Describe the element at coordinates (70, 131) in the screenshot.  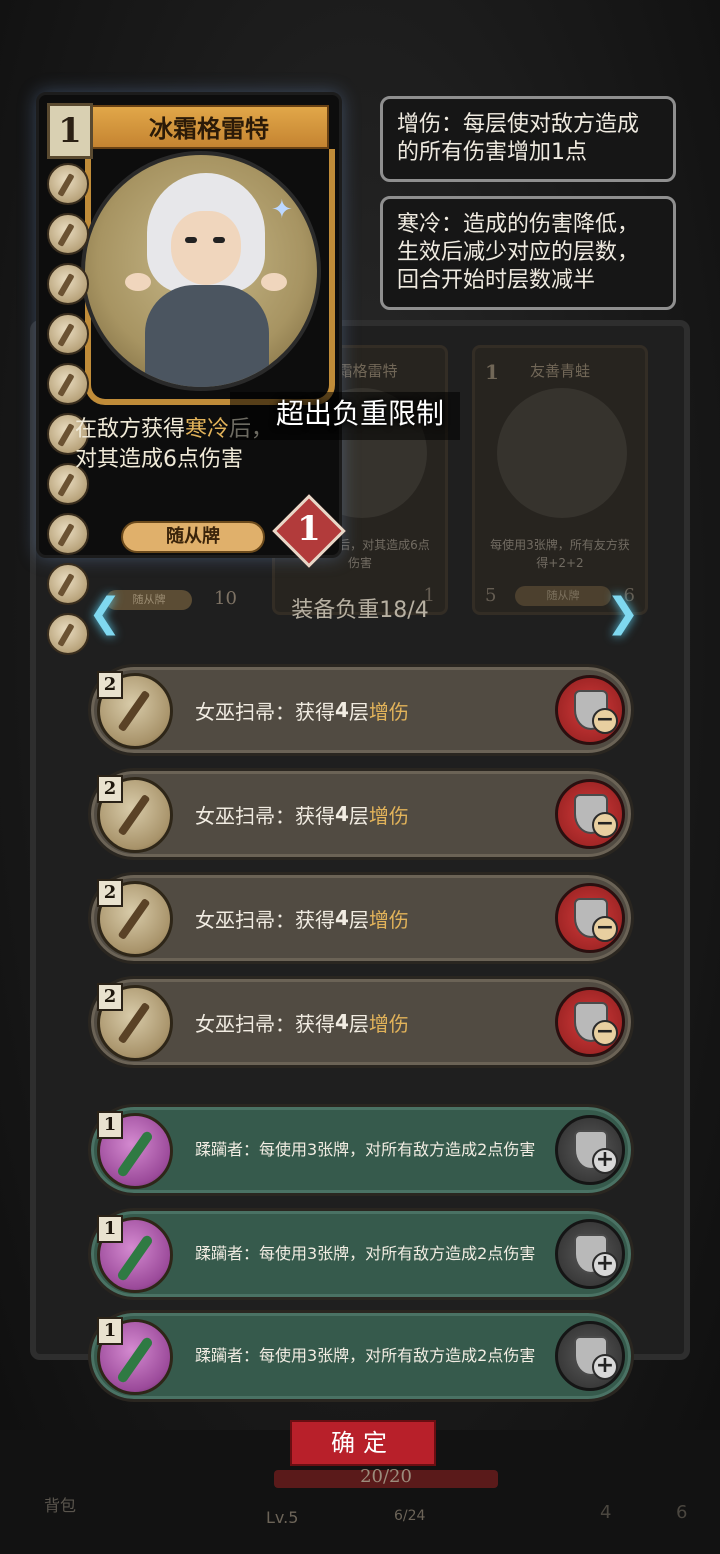
I see `card-level: 1` at that location.